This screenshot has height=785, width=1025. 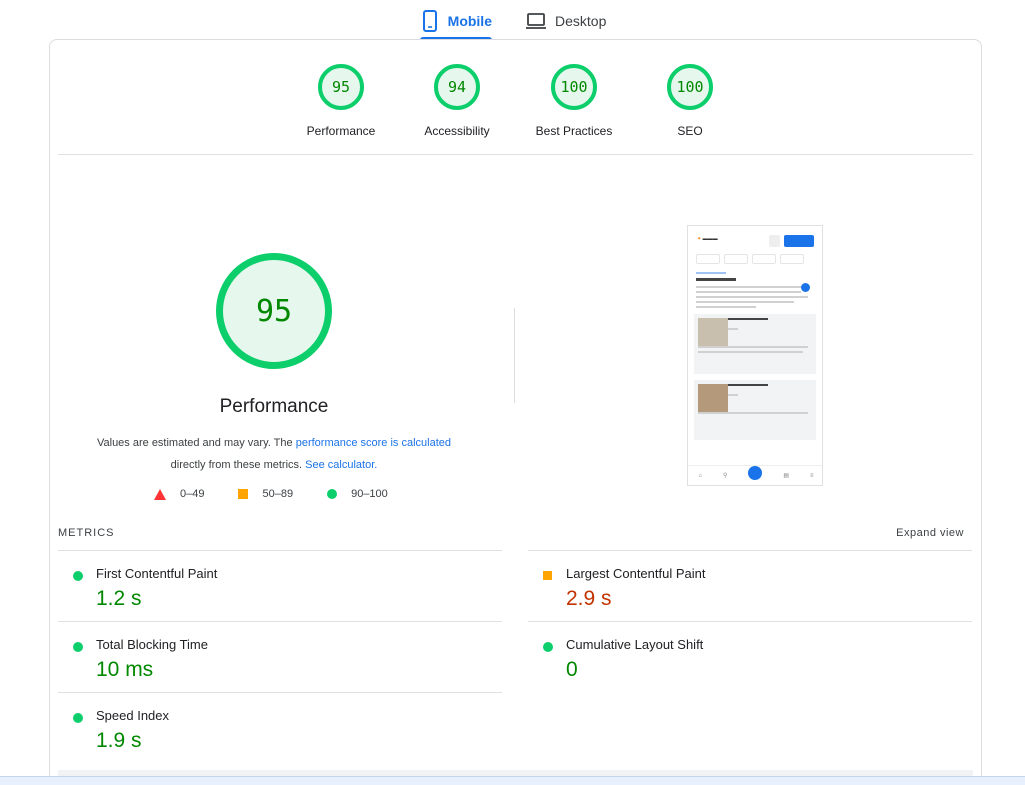 What do you see at coordinates (755, 240) in the screenshot?
I see `thumb-header: ✦ ▬▬▬` at bounding box center [755, 240].